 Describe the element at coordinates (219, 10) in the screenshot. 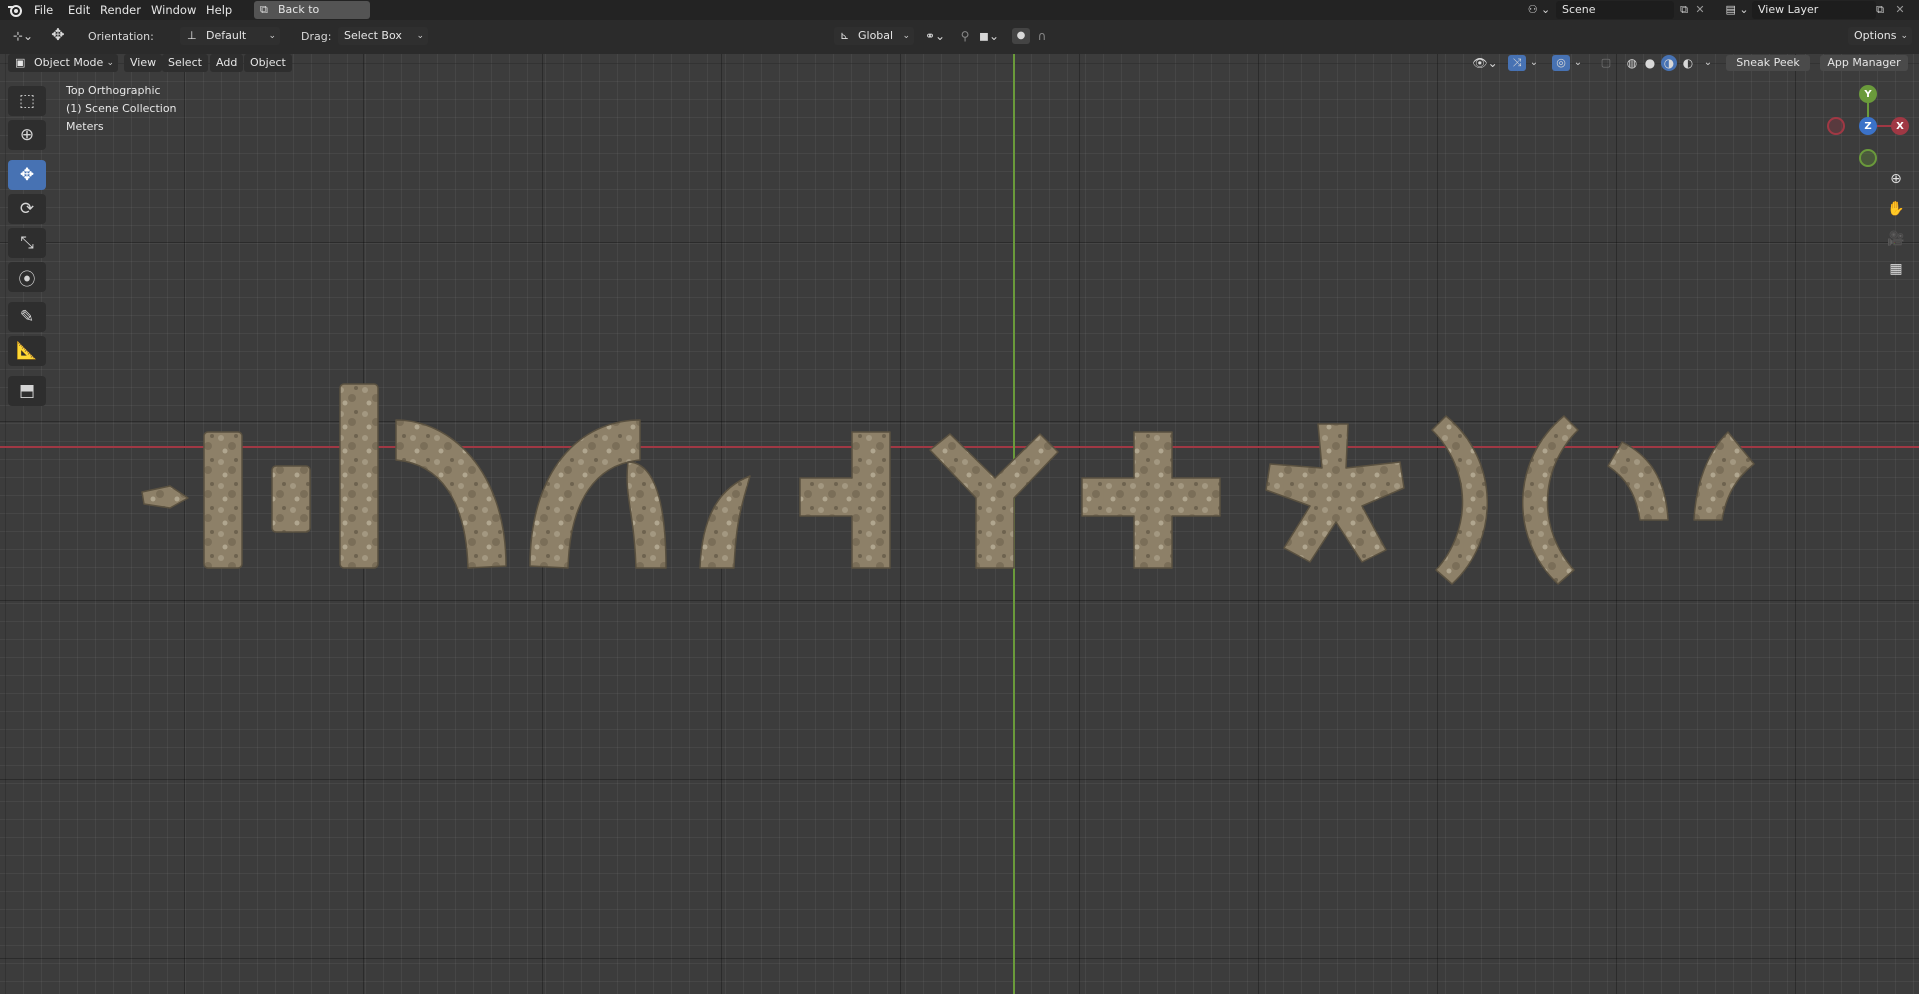

I see `menu-help: Help` at that location.